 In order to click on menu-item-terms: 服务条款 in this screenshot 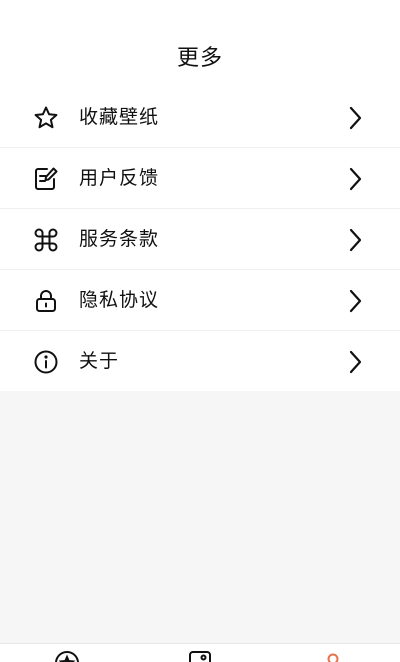, I will do `click(200, 239)`.